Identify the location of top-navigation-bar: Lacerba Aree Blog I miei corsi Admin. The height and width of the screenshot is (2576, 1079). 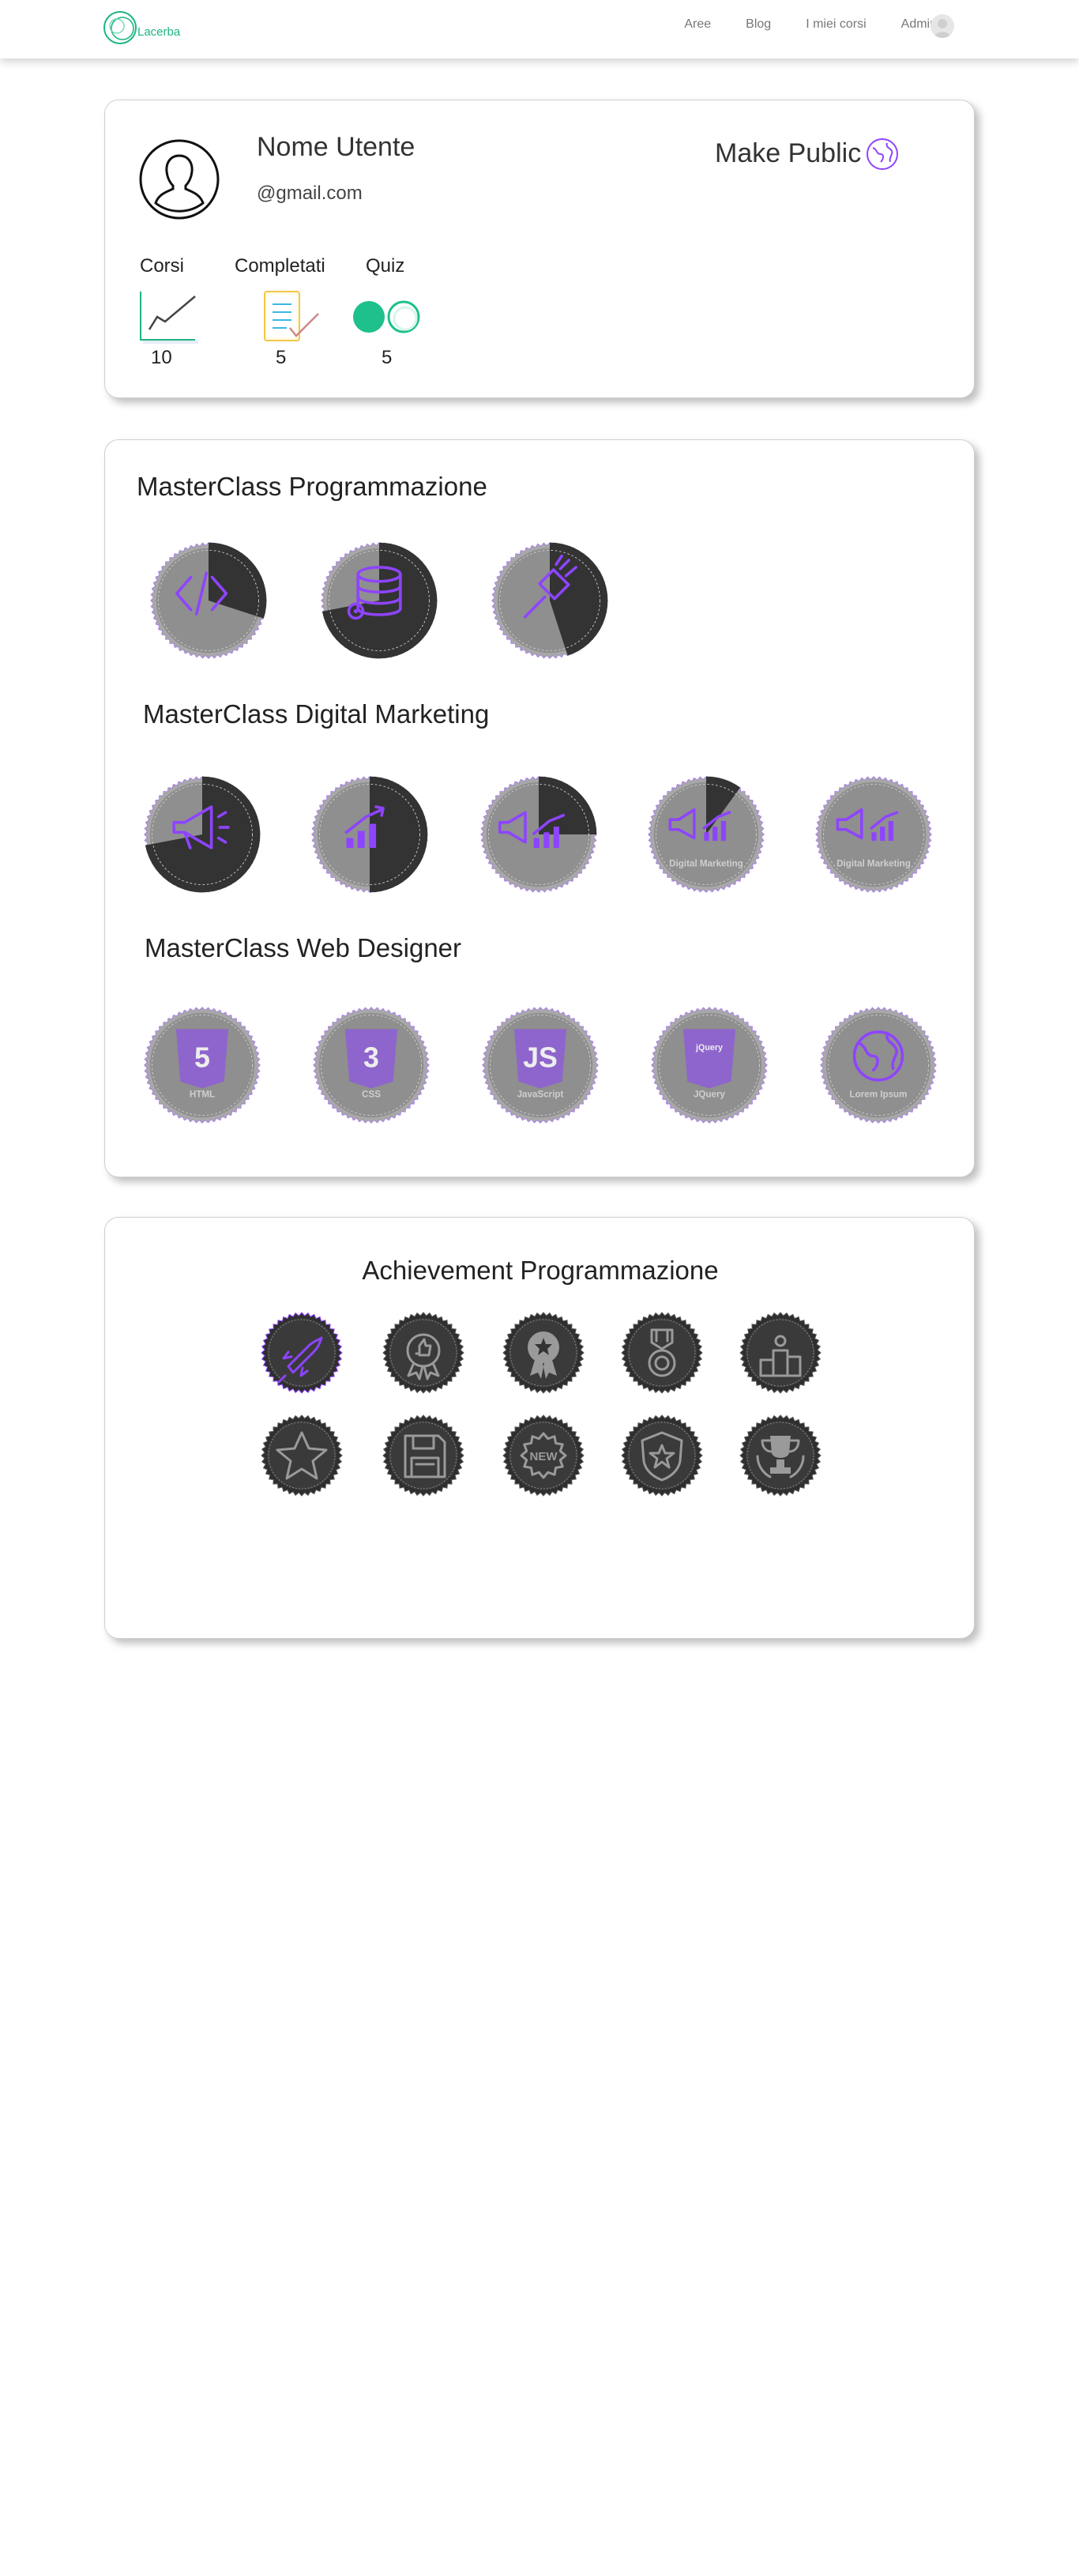
(539, 29).